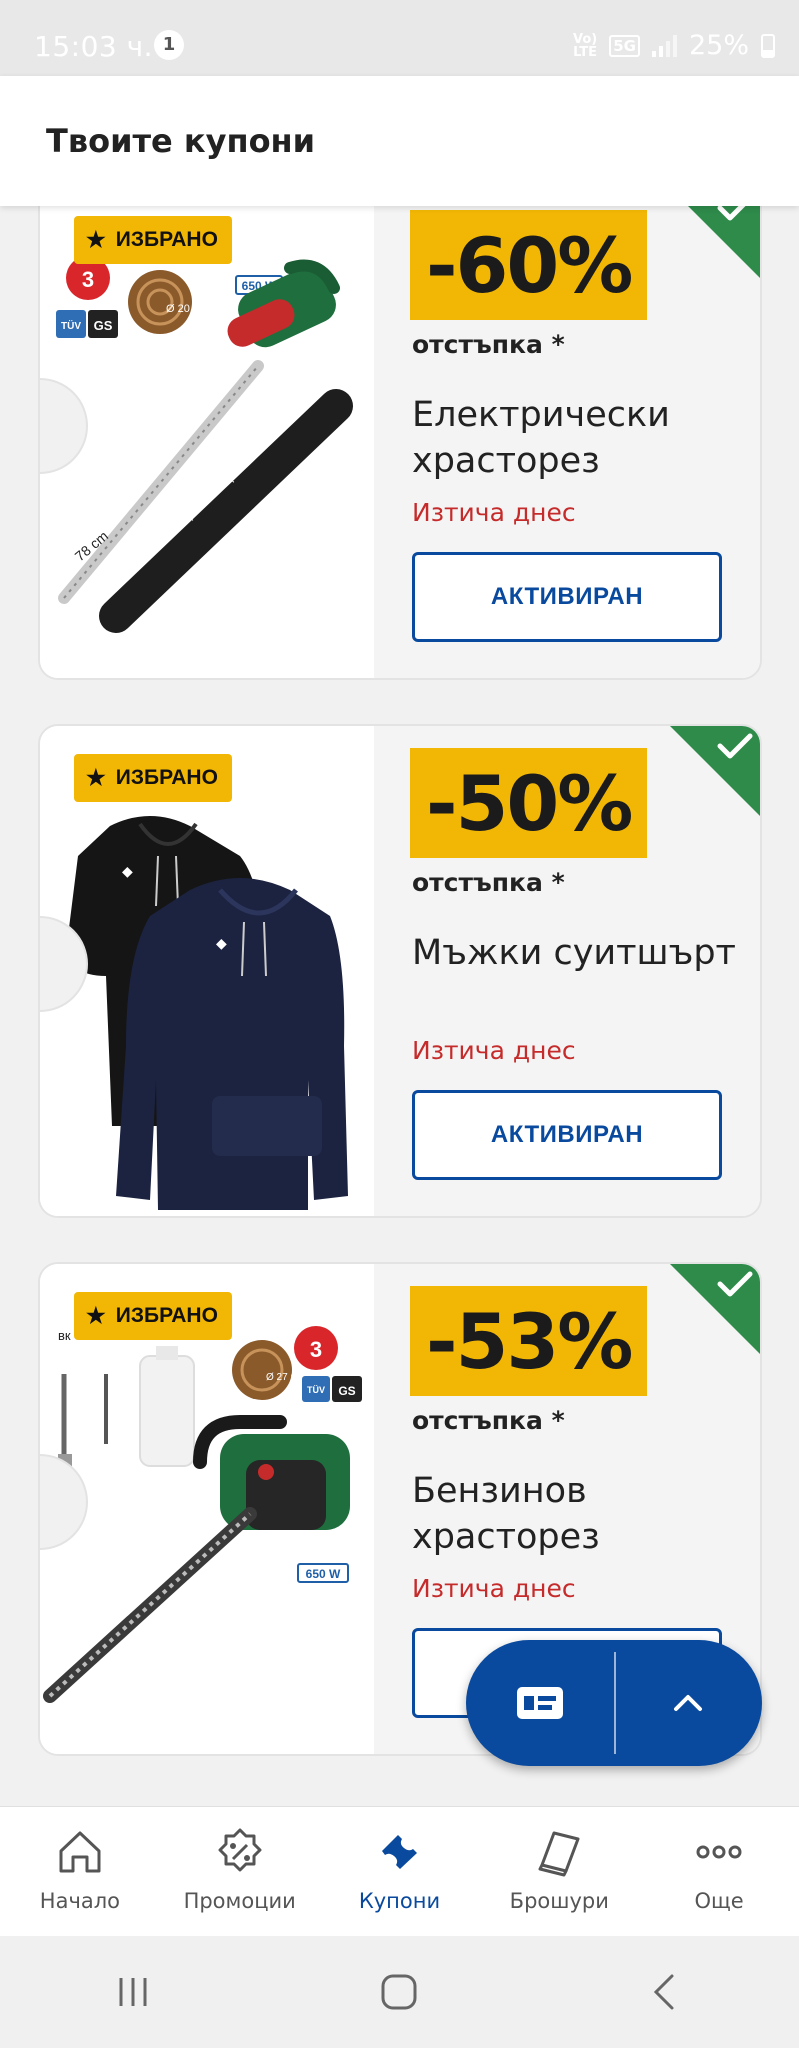  Describe the element at coordinates (64, 1335) in the screenshot. I see `svg-text: вк` at that location.